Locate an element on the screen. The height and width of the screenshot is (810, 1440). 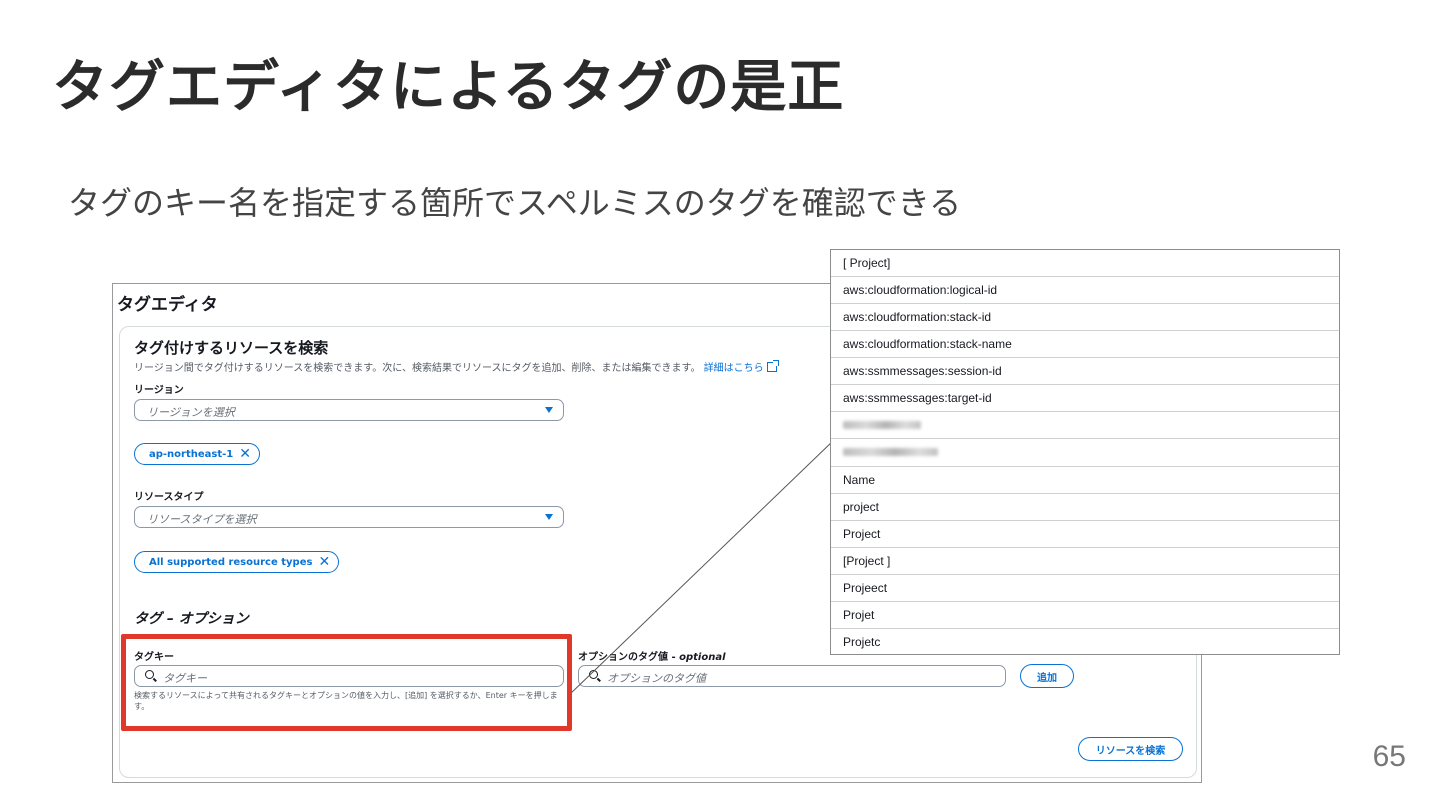
dropdown-item: Name is located at coordinates (1085, 480).